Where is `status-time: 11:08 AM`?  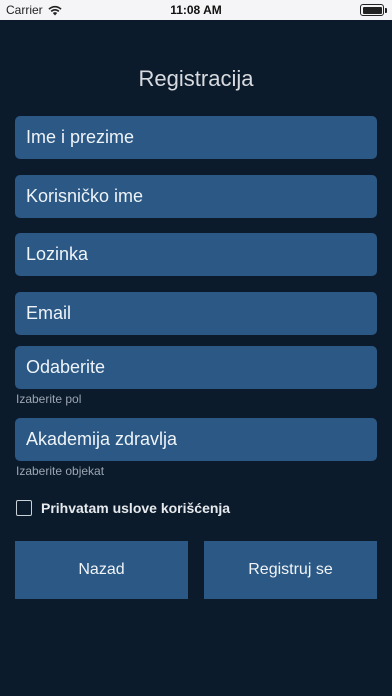 status-time: 11:08 AM is located at coordinates (196, 10).